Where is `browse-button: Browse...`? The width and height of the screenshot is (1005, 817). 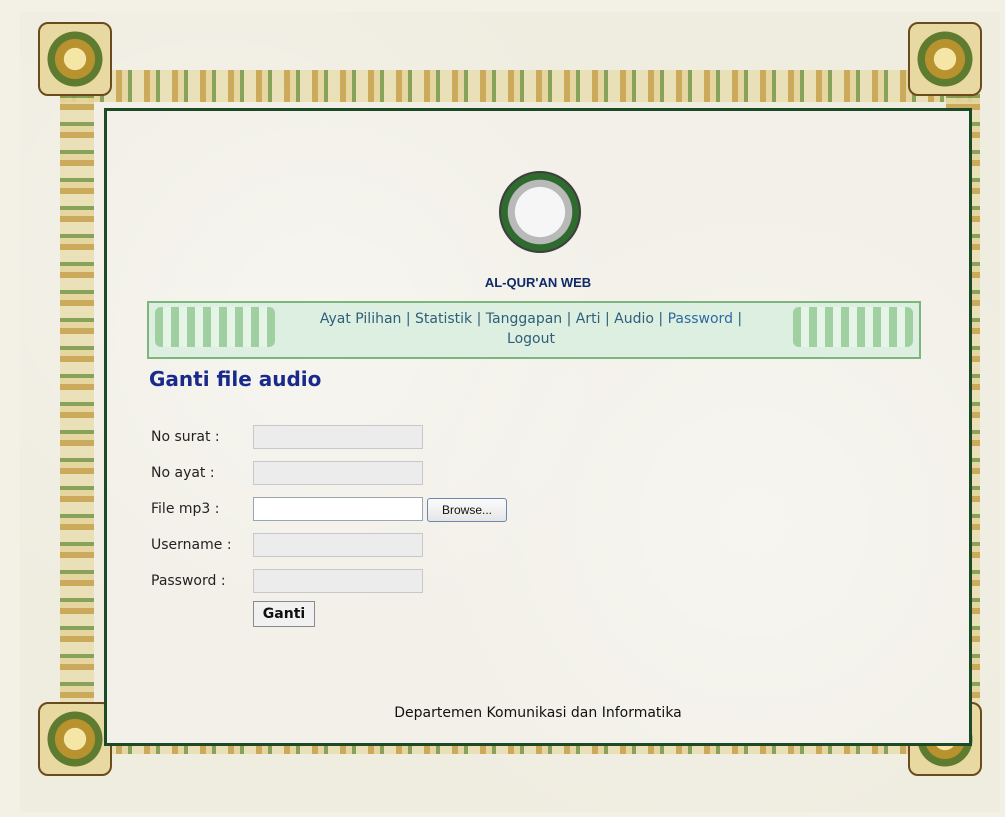 browse-button: Browse... is located at coordinates (467, 510).